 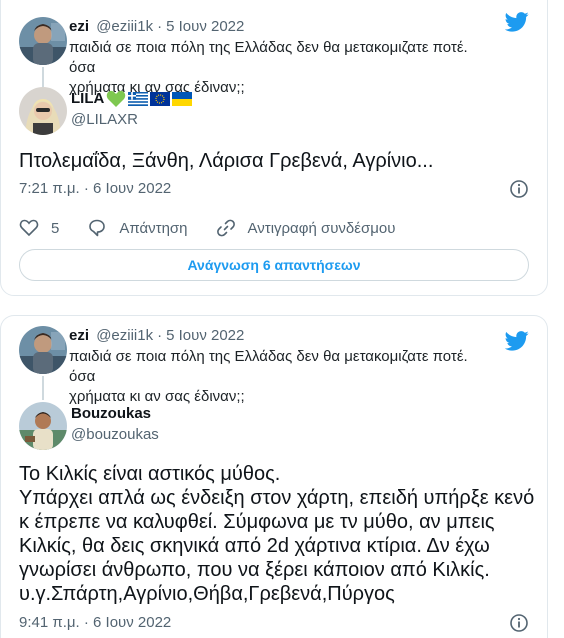 What do you see at coordinates (160, 99) in the screenshot?
I see `eu-flag-icon` at bounding box center [160, 99].